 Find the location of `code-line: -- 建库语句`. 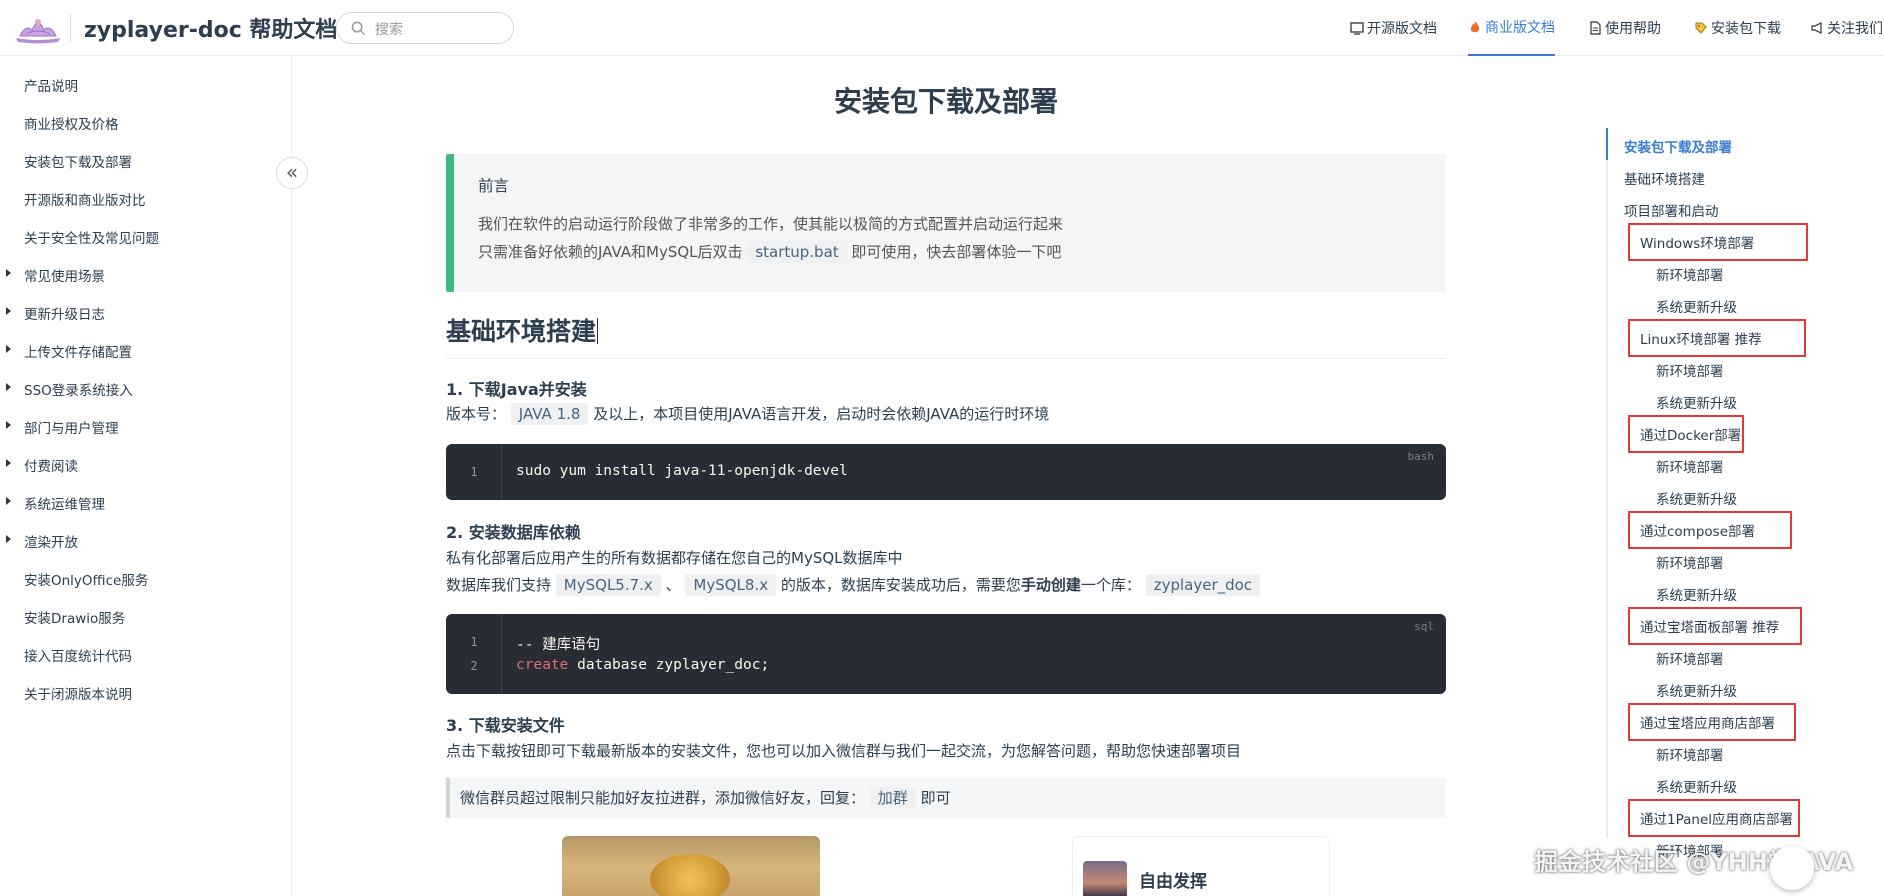

code-line: -- 建库语句 is located at coordinates (558, 645).